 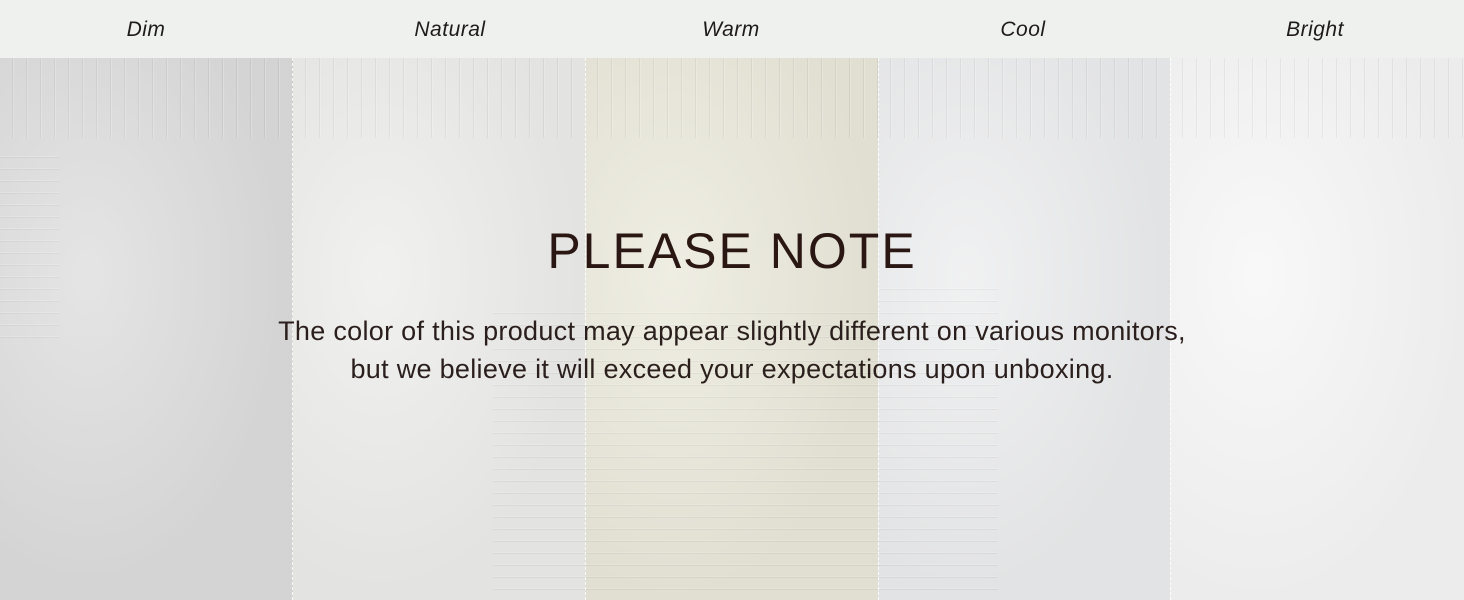 What do you see at coordinates (1315, 29) in the screenshot?
I see `label-bright: Bright` at bounding box center [1315, 29].